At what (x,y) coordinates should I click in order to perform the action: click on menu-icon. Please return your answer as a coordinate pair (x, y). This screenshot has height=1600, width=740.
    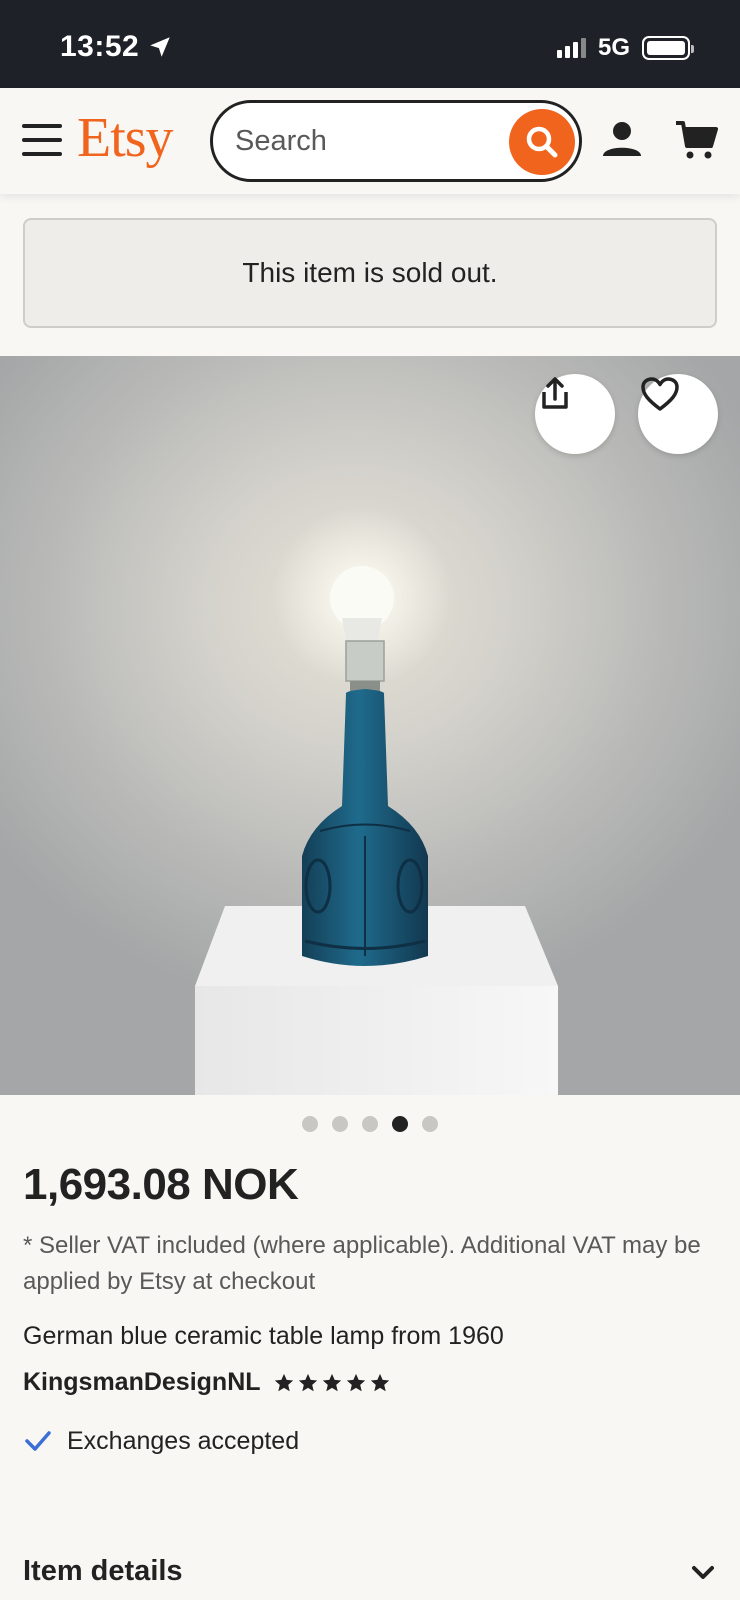
    Looking at the image, I should click on (42, 140).